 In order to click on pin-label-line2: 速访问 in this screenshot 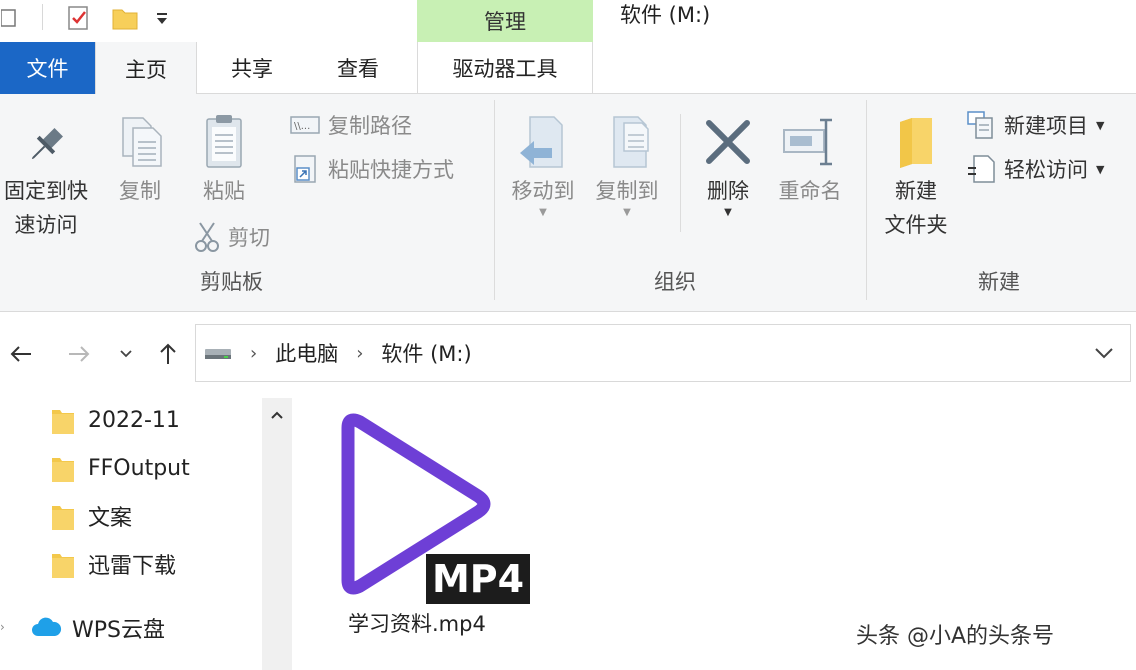, I will do `click(46, 225)`.